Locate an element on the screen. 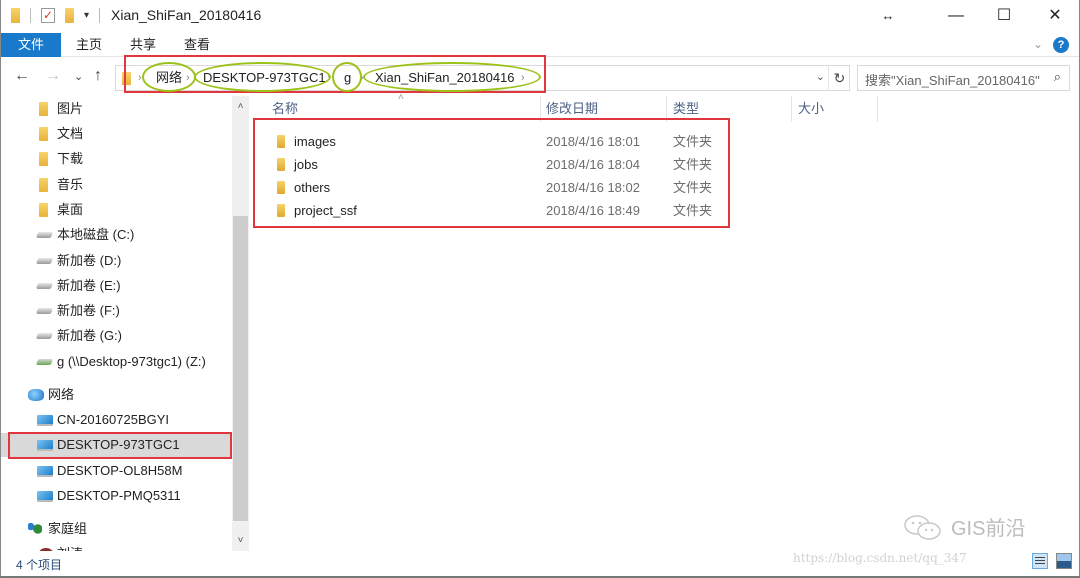 Image resolution: width=1080 pixels, height=578 pixels. homegroup-icon is located at coordinates (35, 529).